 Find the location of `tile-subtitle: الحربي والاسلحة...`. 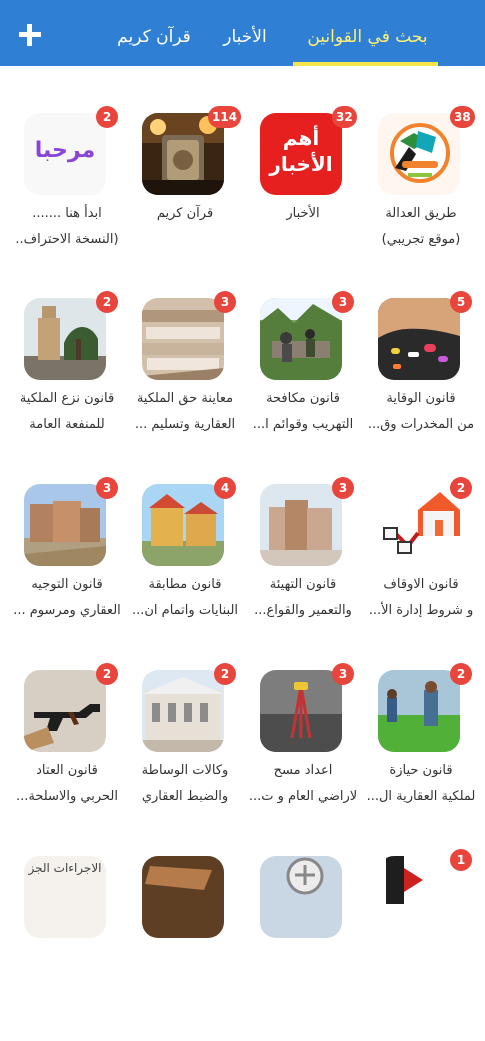

tile-subtitle: الحربي والاسلحة... is located at coordinates (67, 796).